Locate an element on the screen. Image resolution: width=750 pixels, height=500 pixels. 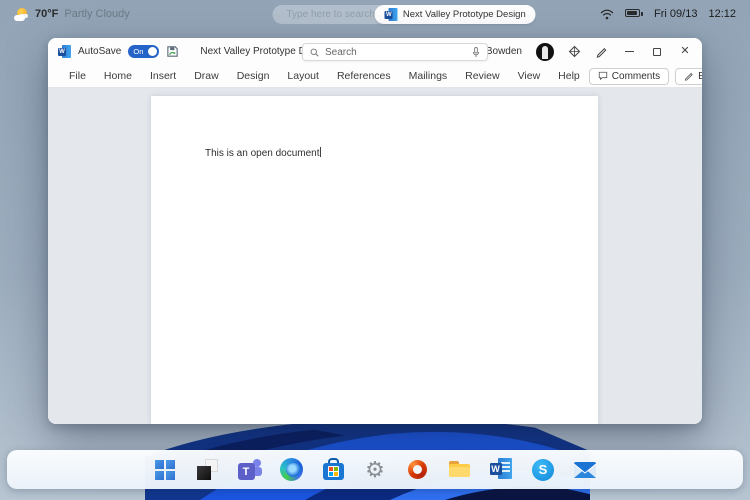
editing-mode-button: Editing is located at coordinates (688, 76).